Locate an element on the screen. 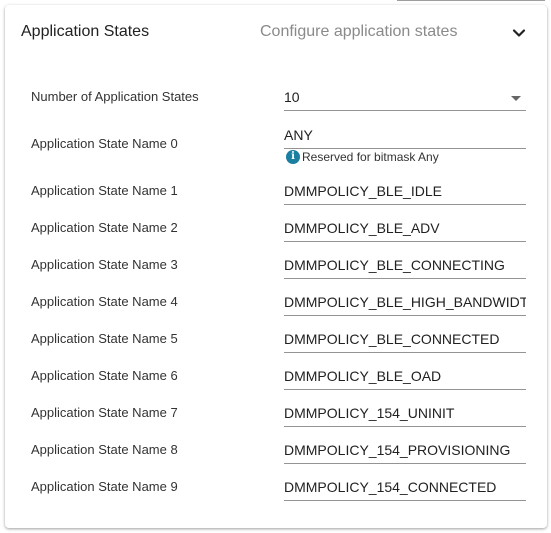 The image size is (551, 533). state-name-field-7: DMMPOLICY_154_UNINIT is located at coordinates (405, 414).